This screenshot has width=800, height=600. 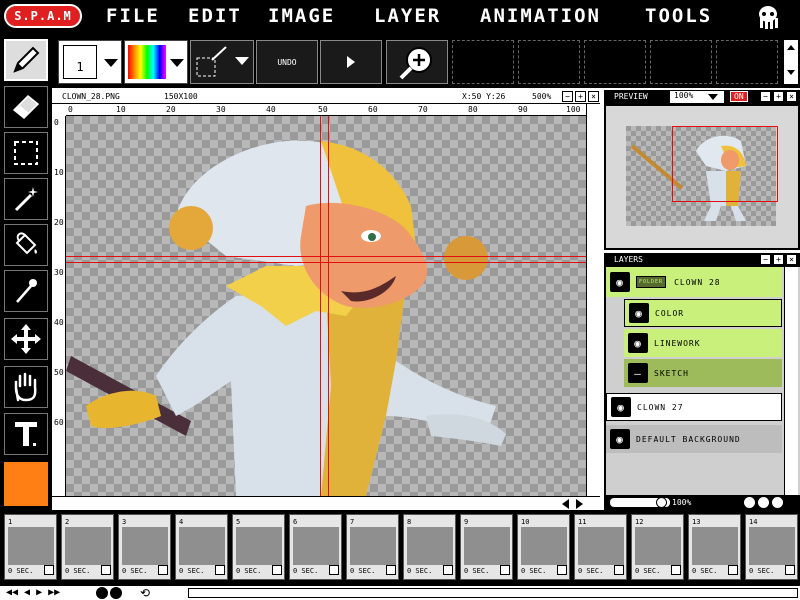 What do you see at coordinates (201, 547) in the screenshot?
I see `timeline-frame: 4 0 SEC.` at bounding box center [201, 547].